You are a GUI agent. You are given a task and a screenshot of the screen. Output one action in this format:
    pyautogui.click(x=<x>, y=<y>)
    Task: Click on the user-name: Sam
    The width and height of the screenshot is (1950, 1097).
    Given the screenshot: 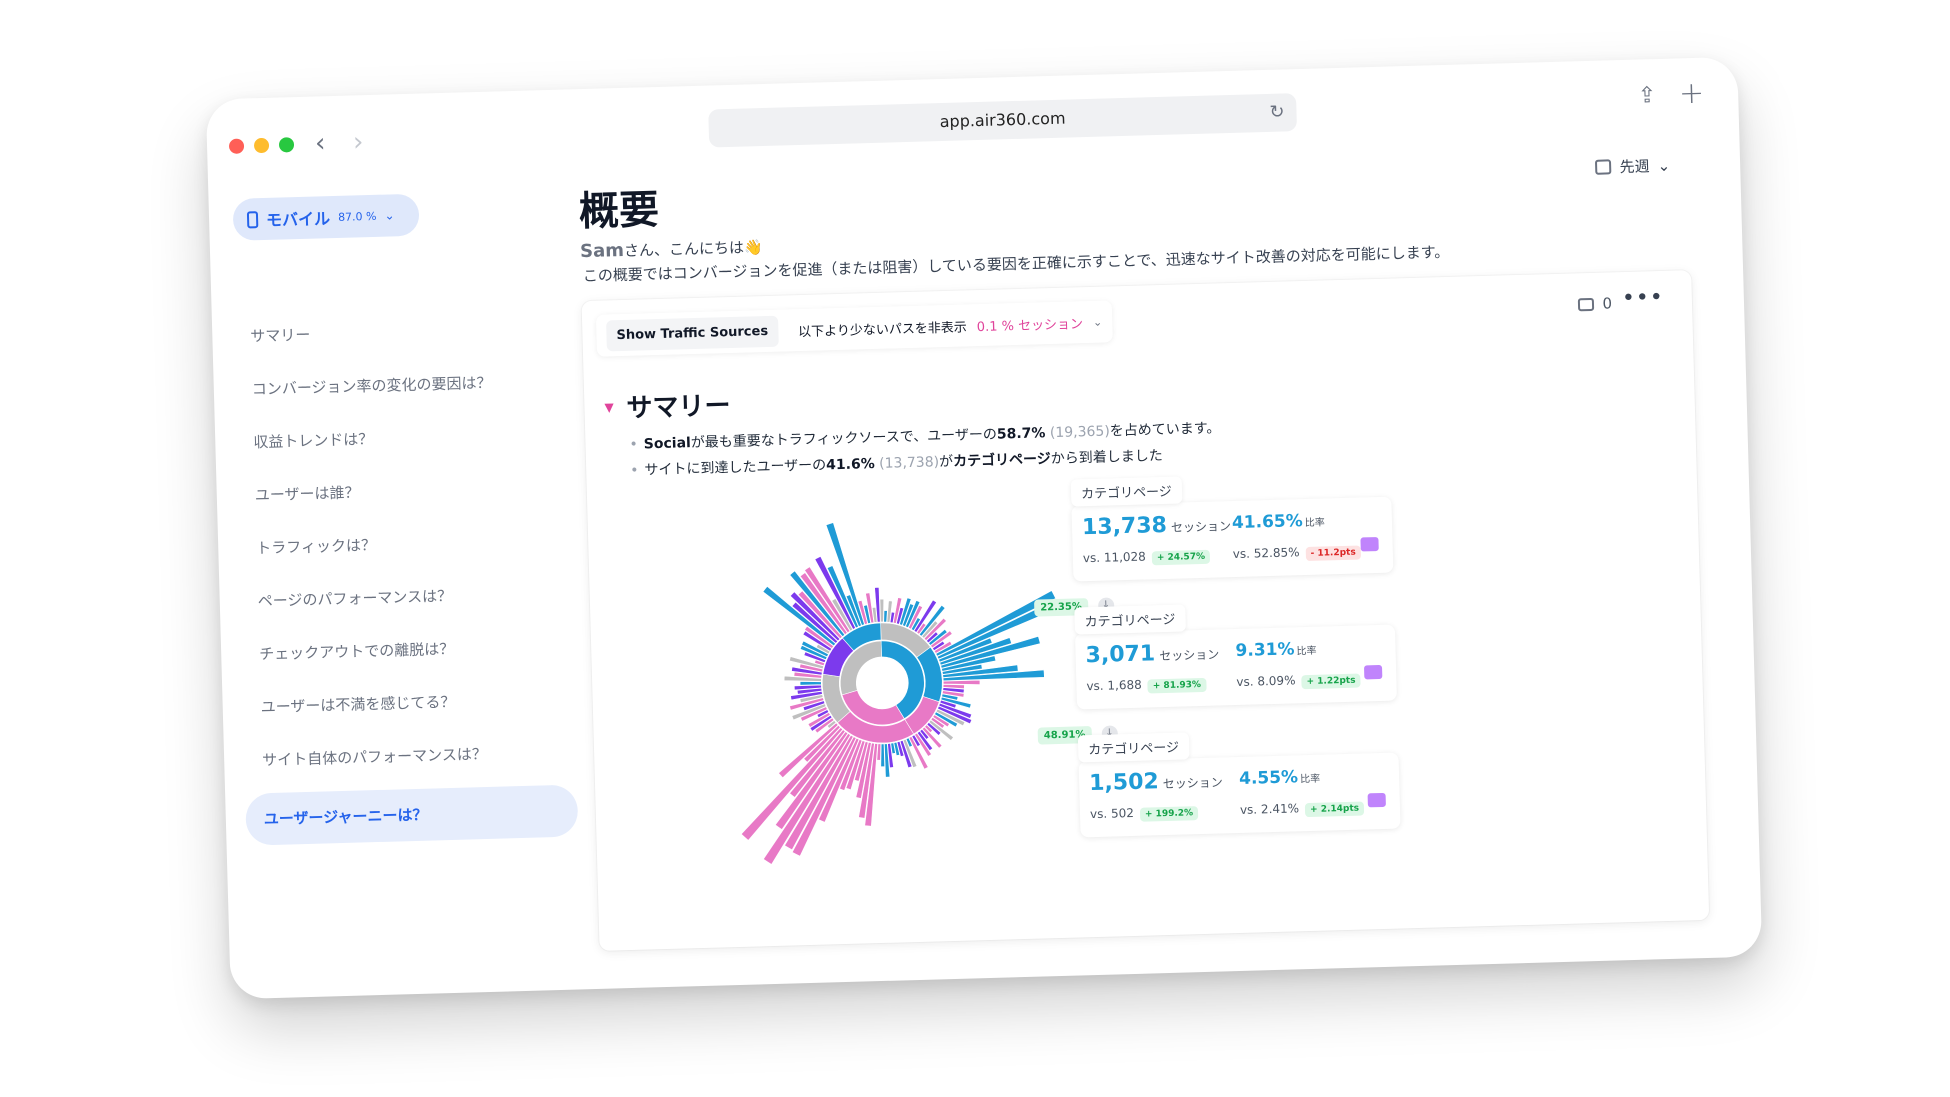 What is the action you would take?
    pyautogui.click(x=602, y=251)
    